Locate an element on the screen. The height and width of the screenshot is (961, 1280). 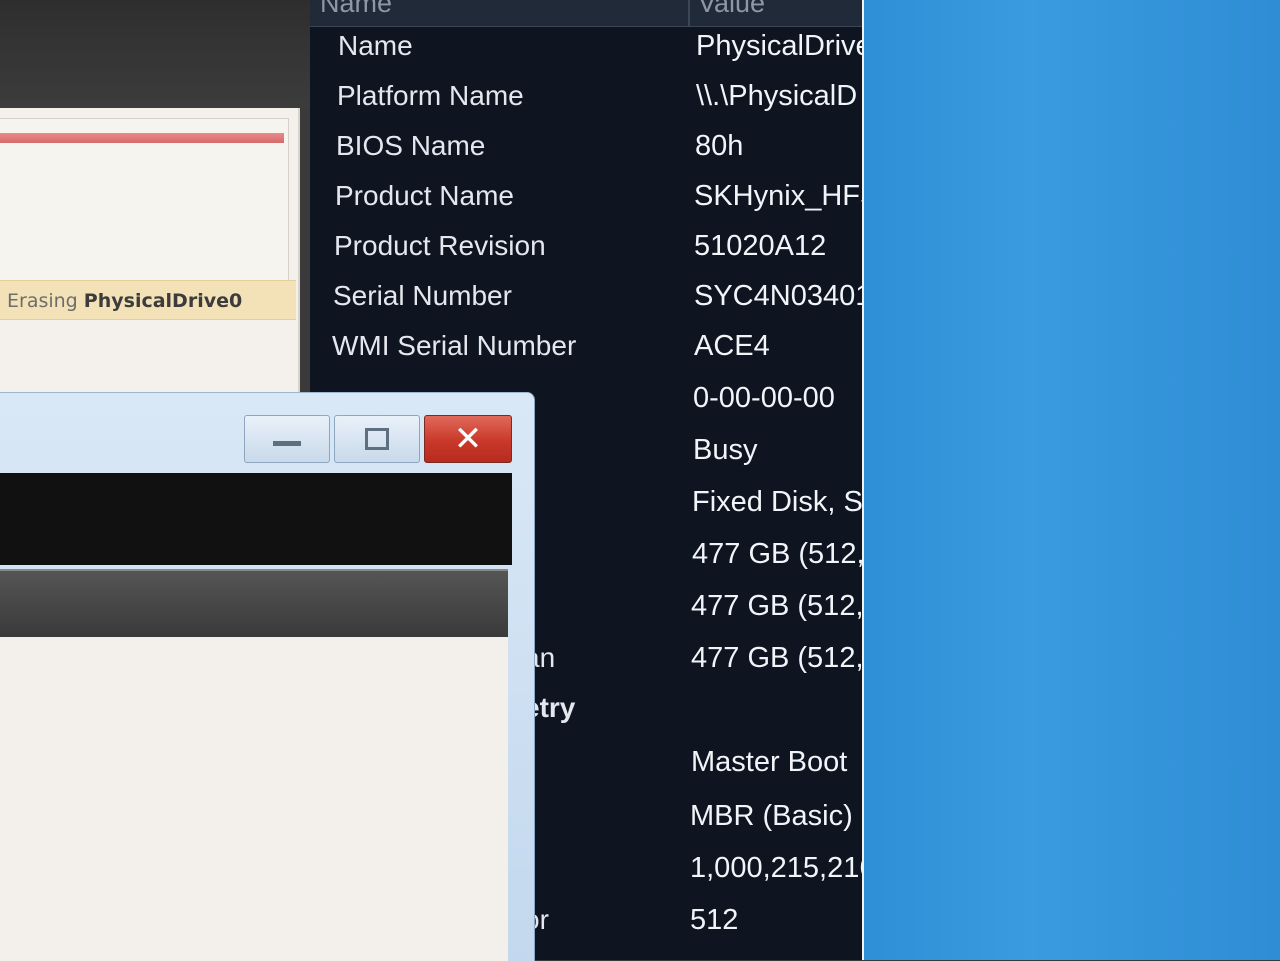
property-row: Platform Name \\.\PhysicalD is located at coordinates (586, 105).